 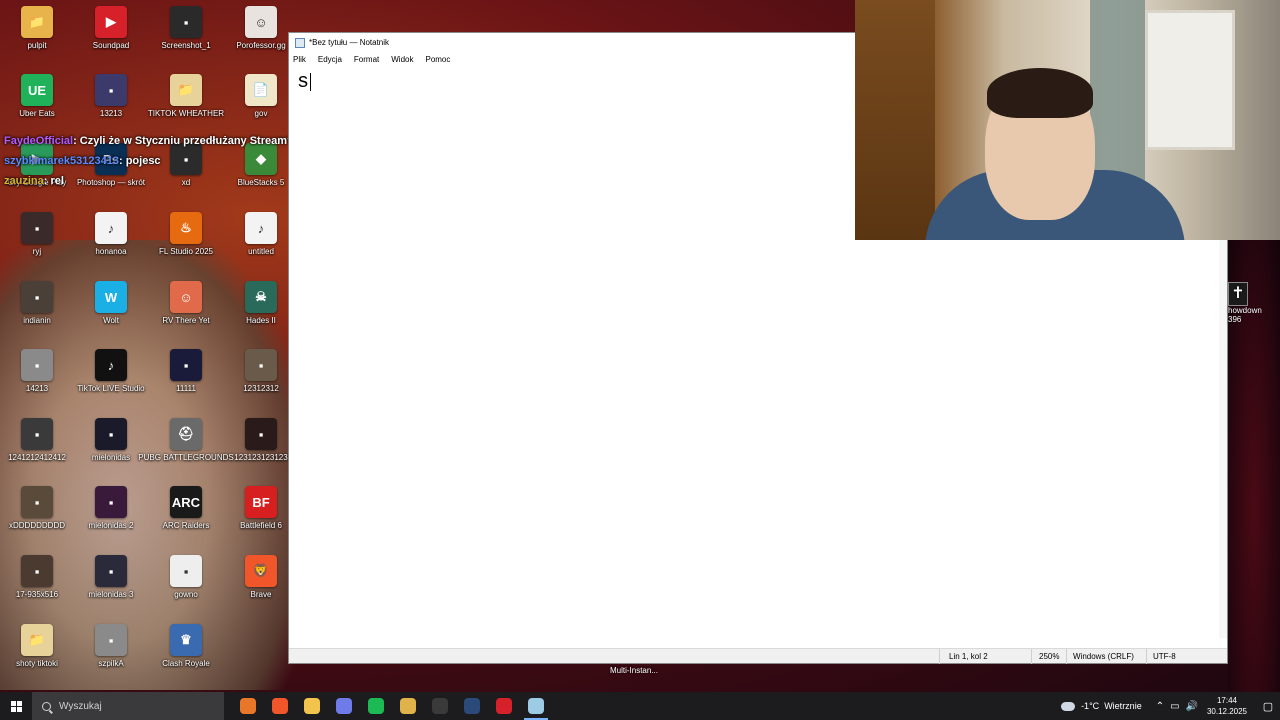 I want to click on menu-plik: Plik, so click(x=299, y=59).